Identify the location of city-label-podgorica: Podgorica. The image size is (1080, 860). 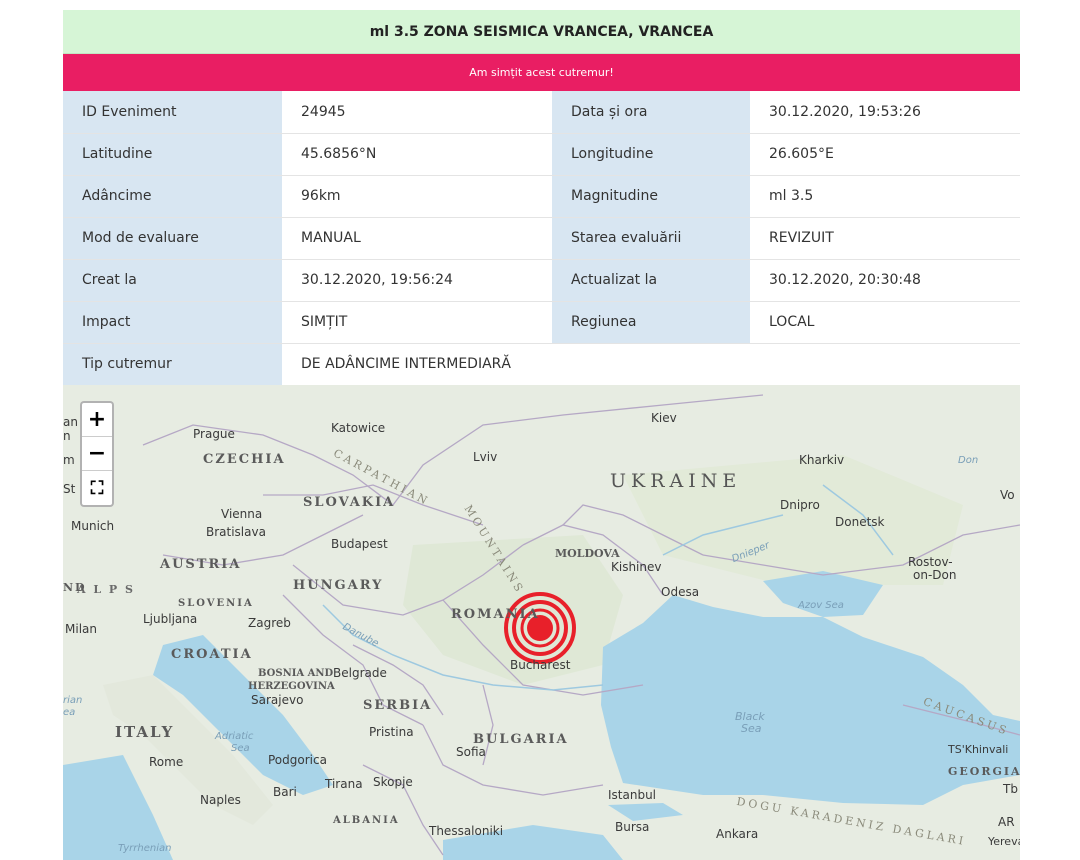
(297, 760).